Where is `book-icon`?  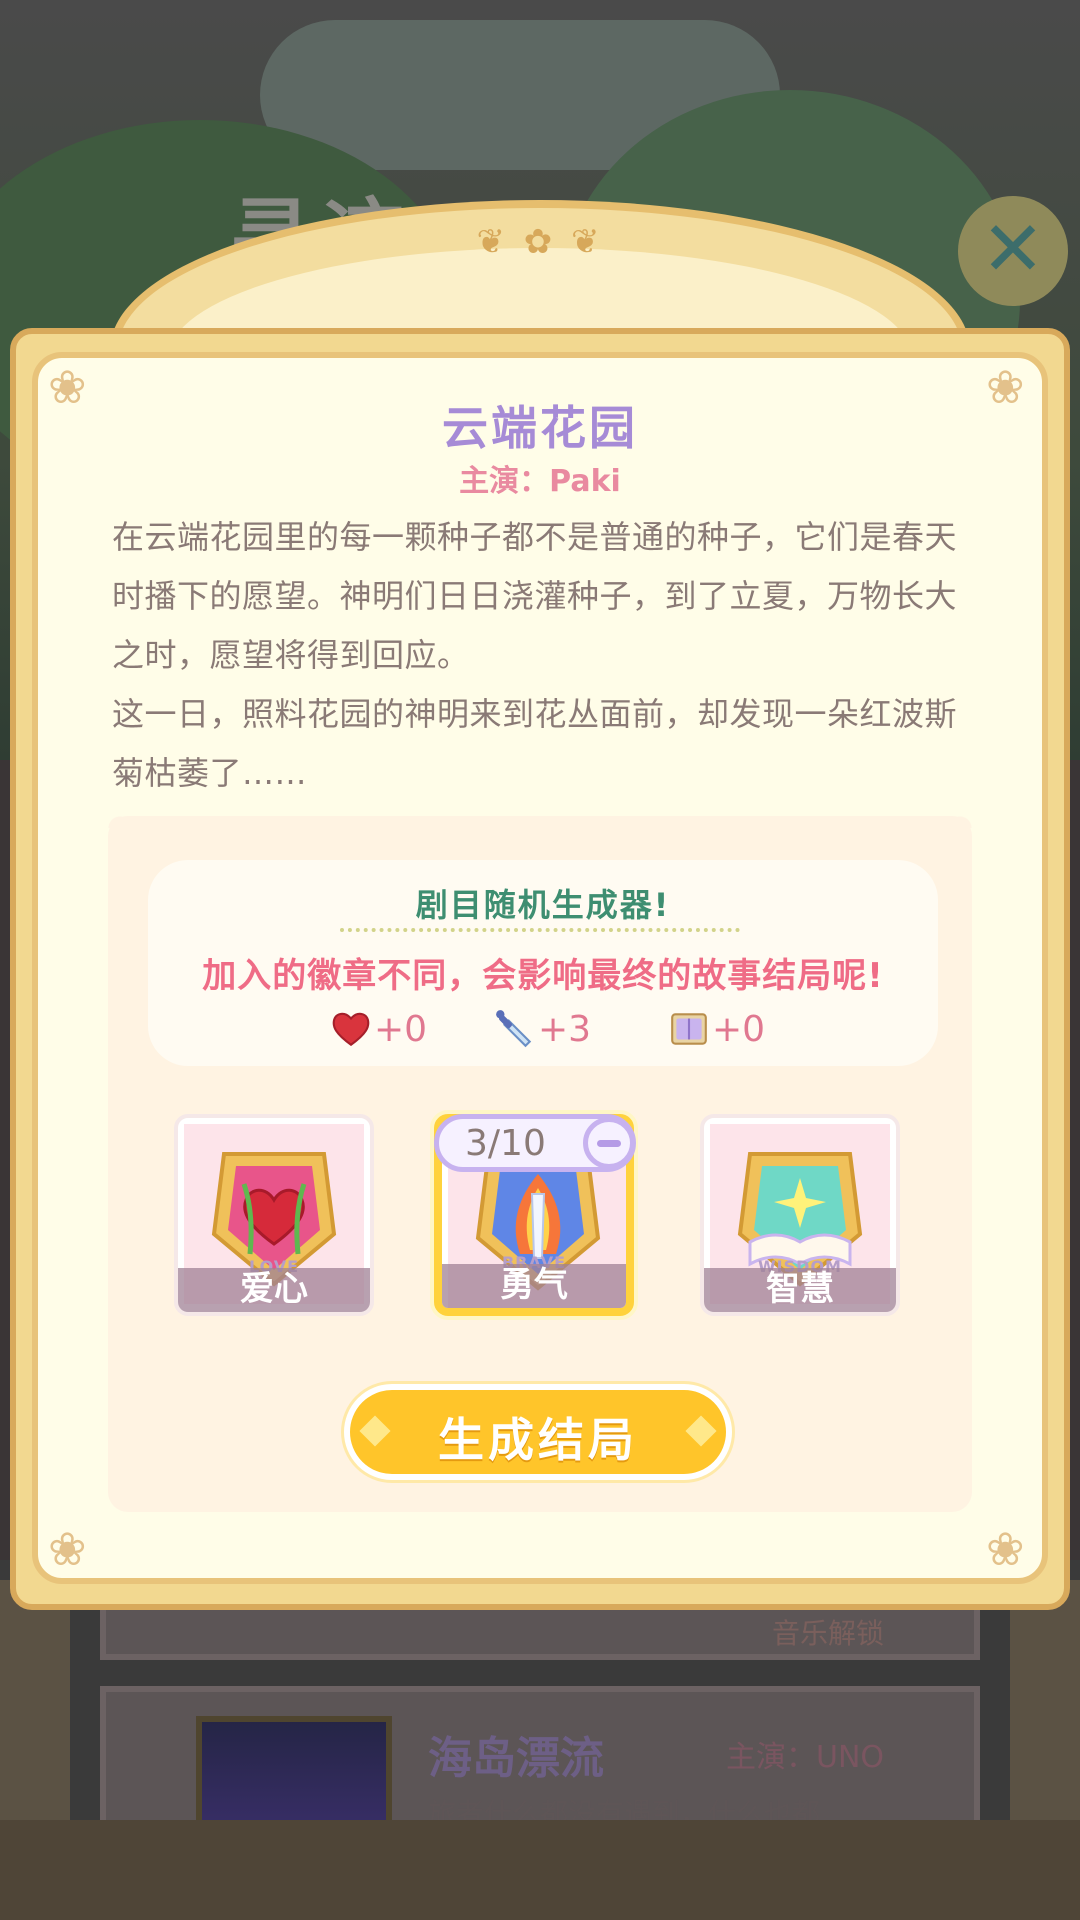 book-icon is located at coordinates (689, 1029).